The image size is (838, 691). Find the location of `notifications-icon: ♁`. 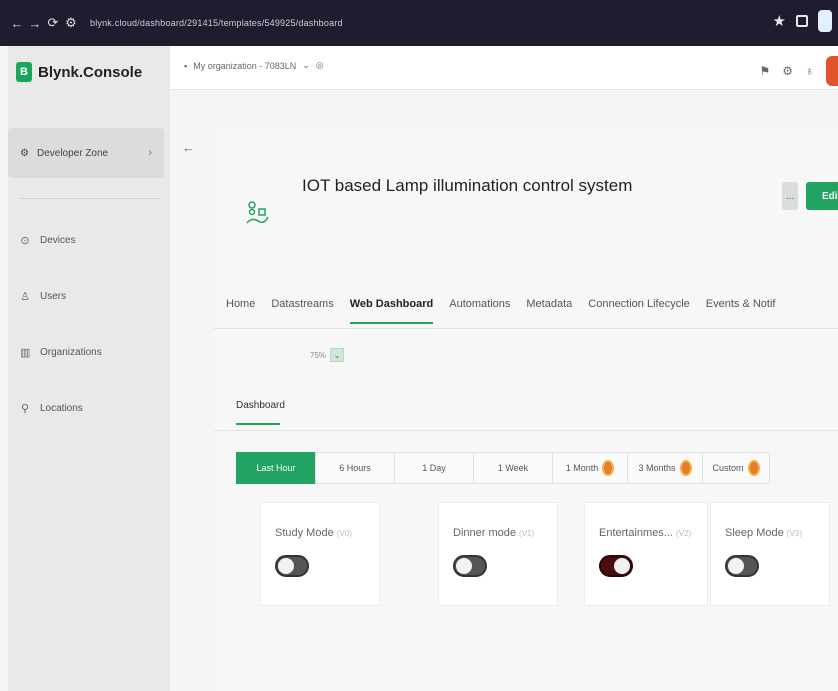

notifications-icon: ♁ is located at coordinates (809, 71).